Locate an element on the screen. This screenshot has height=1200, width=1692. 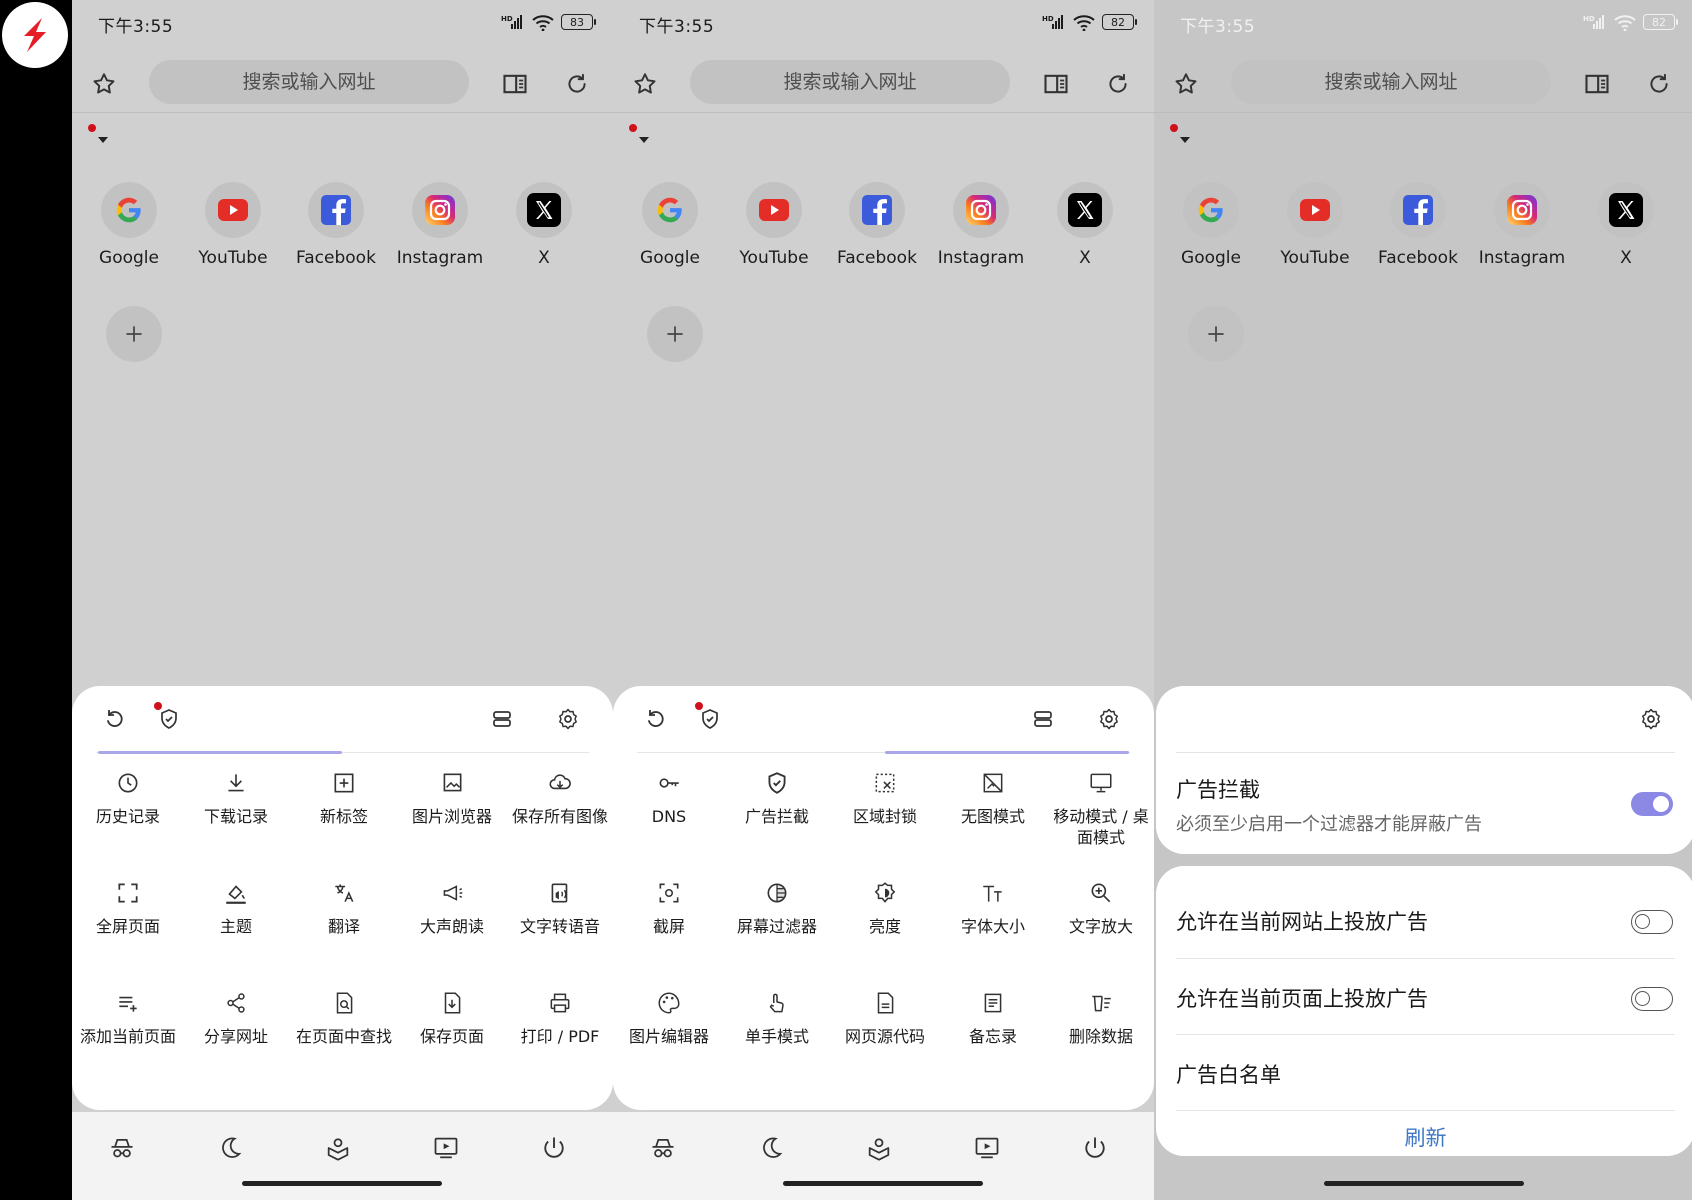
menu-item-image-viewer: 图片浏览器 is located at coordinates (452, 797).